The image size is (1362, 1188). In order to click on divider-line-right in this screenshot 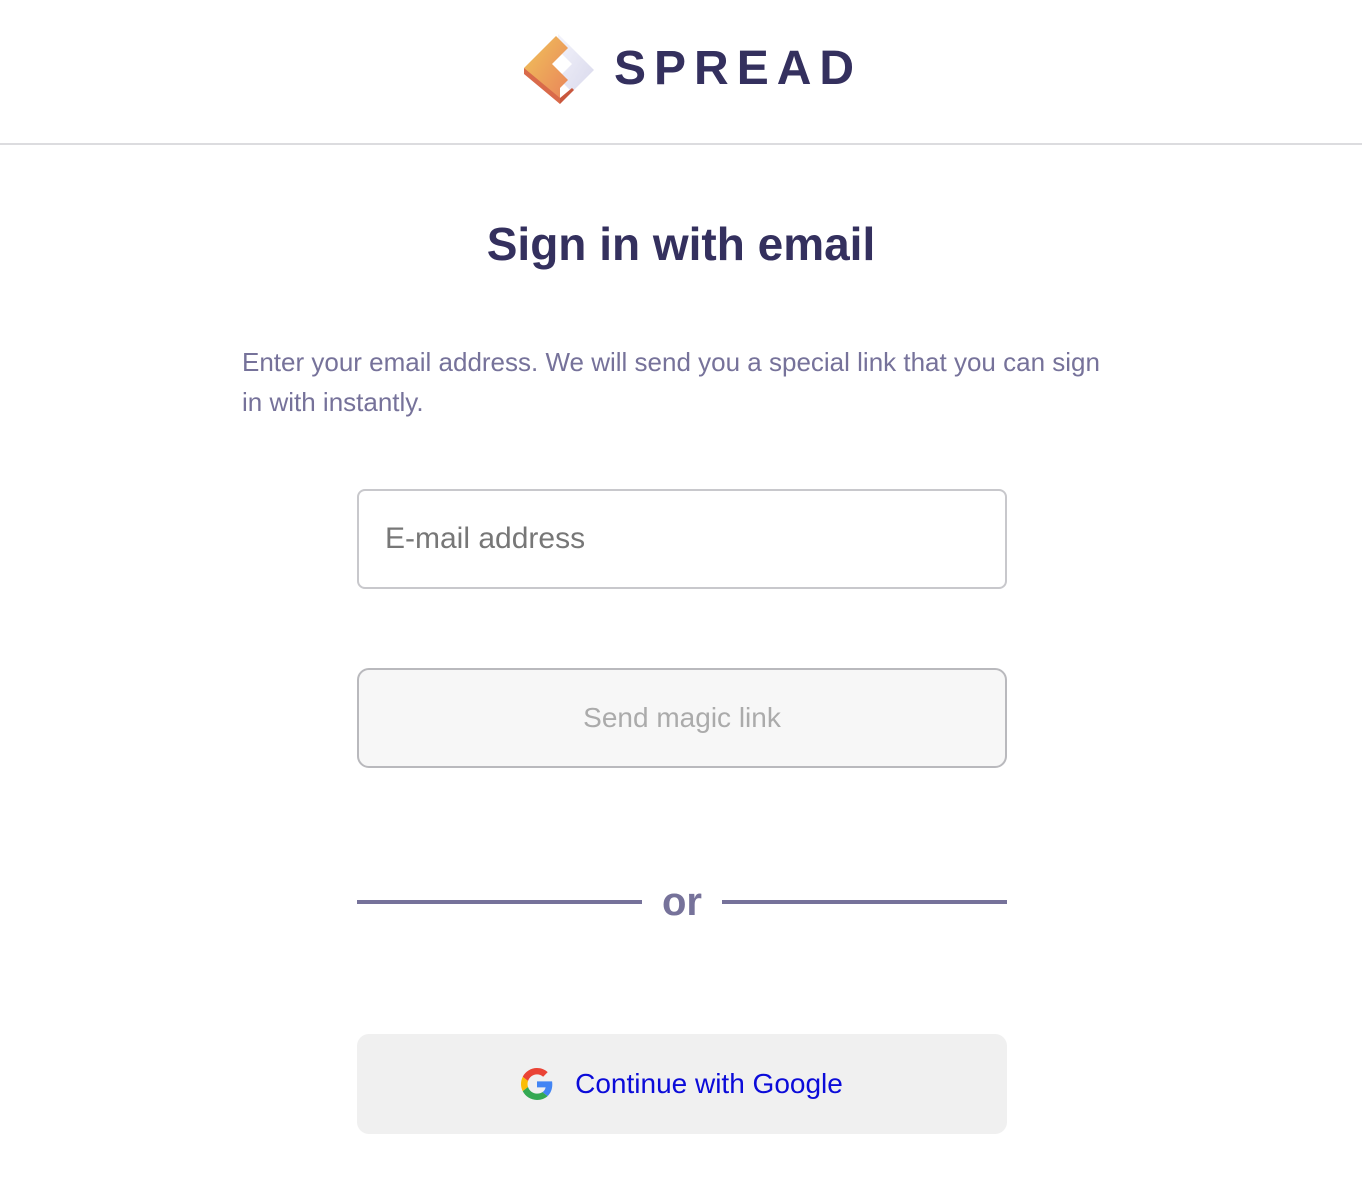, I will do `click(864, 902)`.